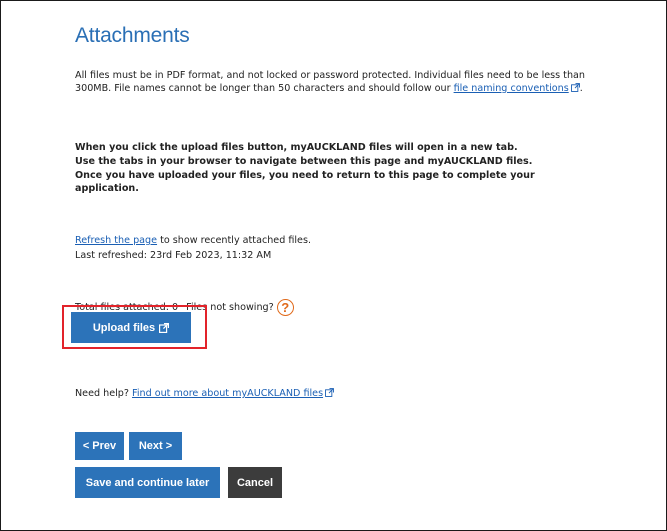 The width and height of the screenshot is (667, 531). Describe the element at coordinates (124, 327) in the screenshot. I see `upload-files-label: Upload files` at that location.